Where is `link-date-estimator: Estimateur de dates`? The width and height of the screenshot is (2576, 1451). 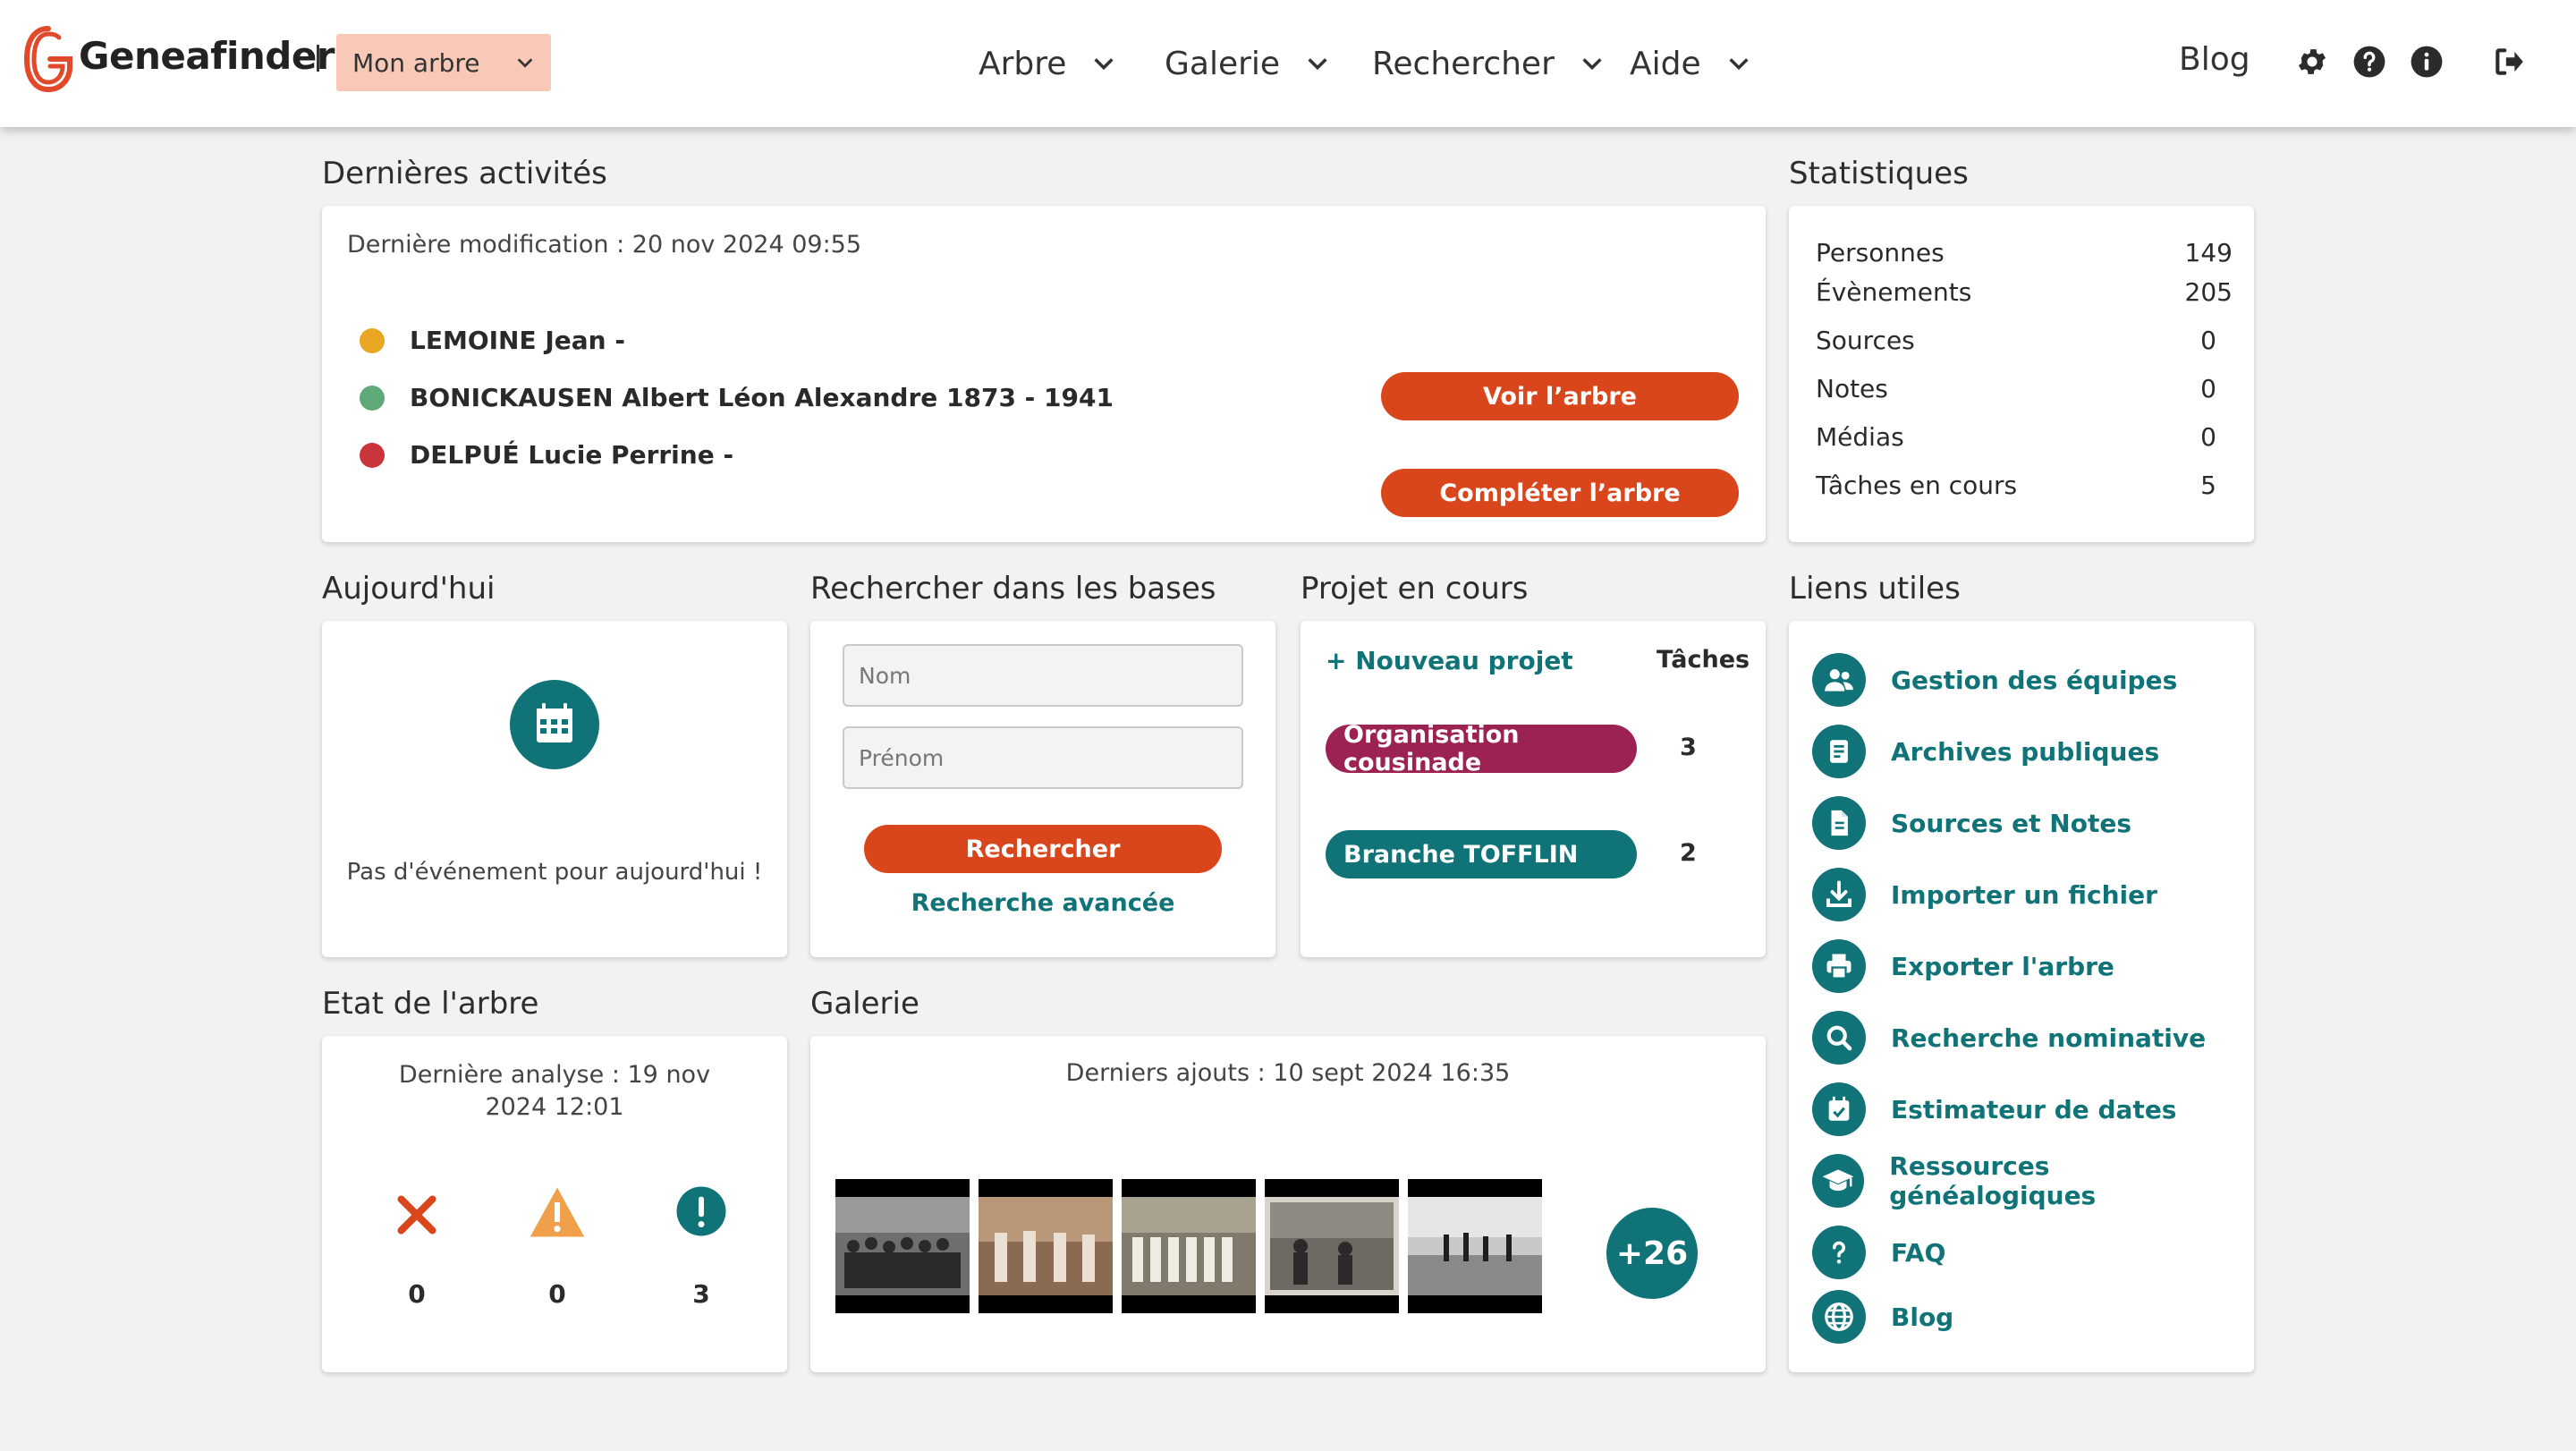 link-date-estimator: Estimateur de dates is located at coordinates (1994, 1109).